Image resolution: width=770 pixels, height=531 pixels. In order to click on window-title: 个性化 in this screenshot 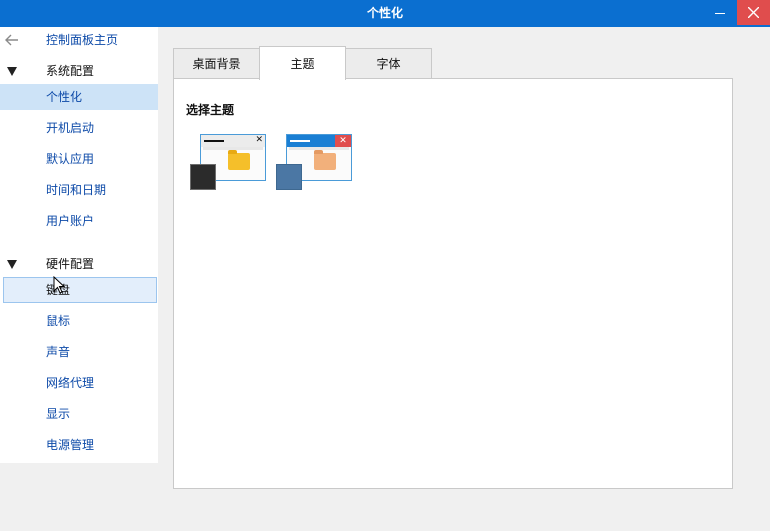, I will do `click(384, 13)`.